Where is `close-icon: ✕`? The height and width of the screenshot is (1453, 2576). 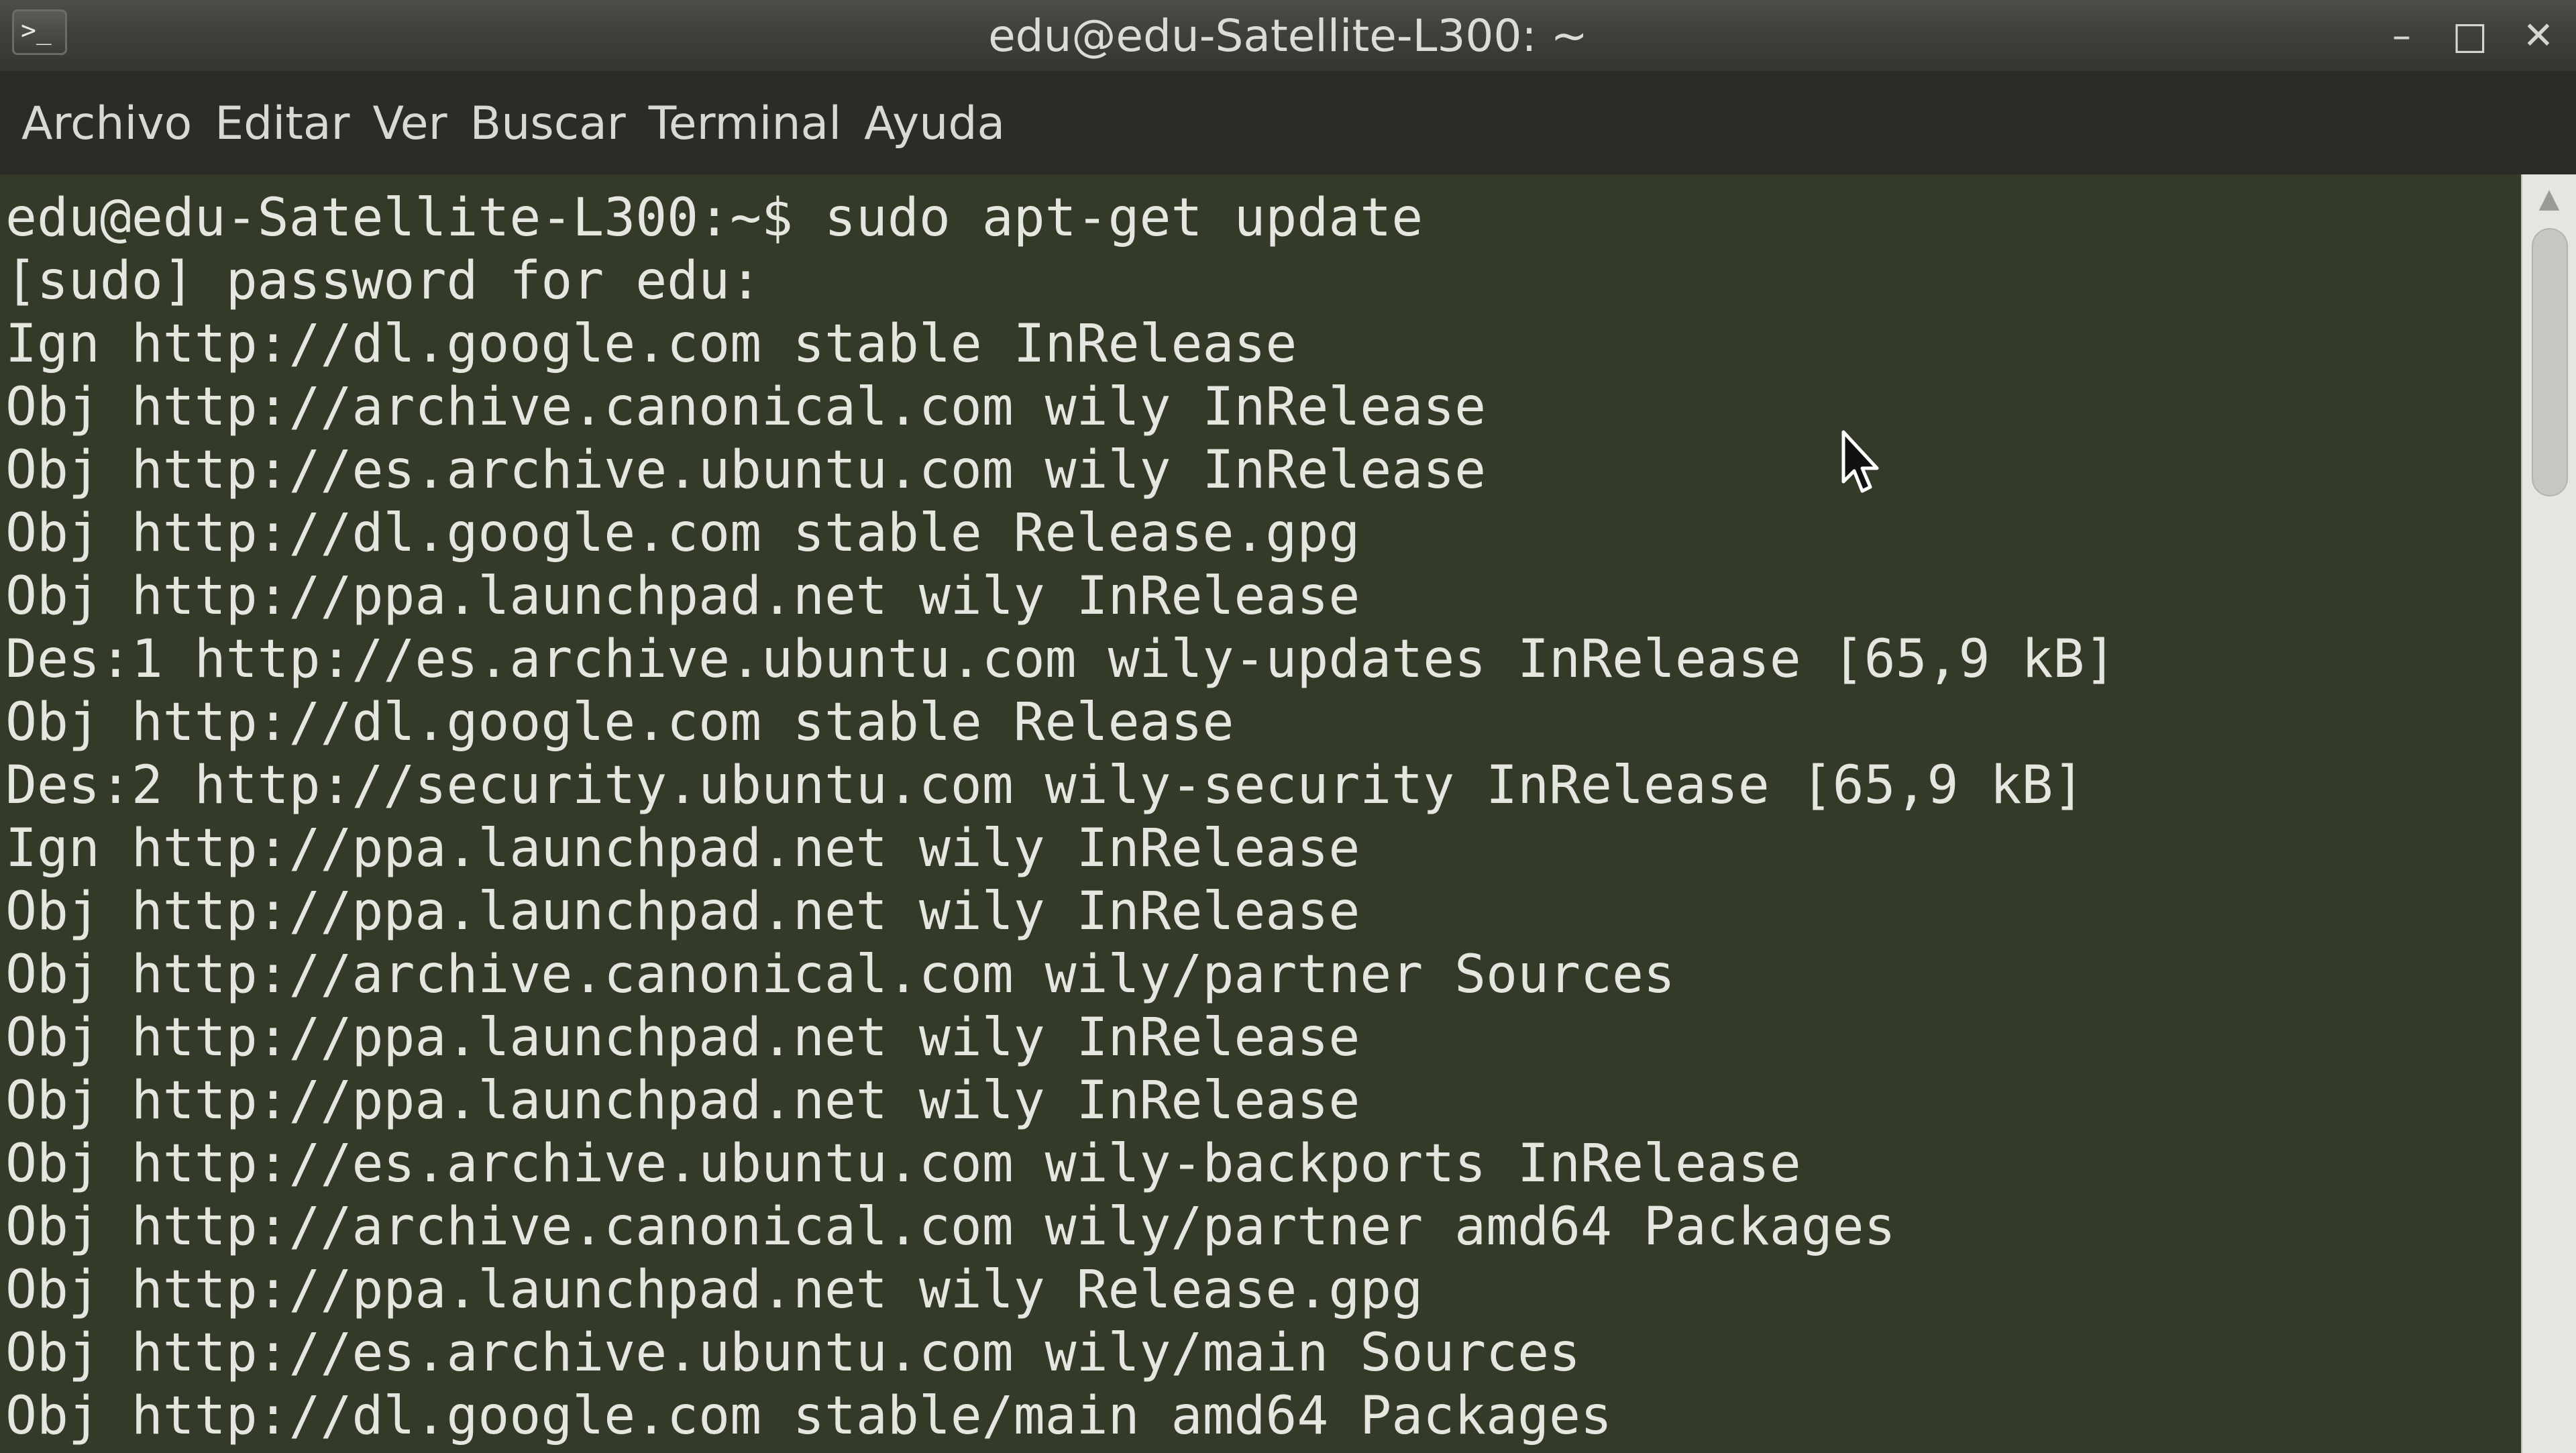
close-icon: ✕ is located at coordinates (2538, 36).